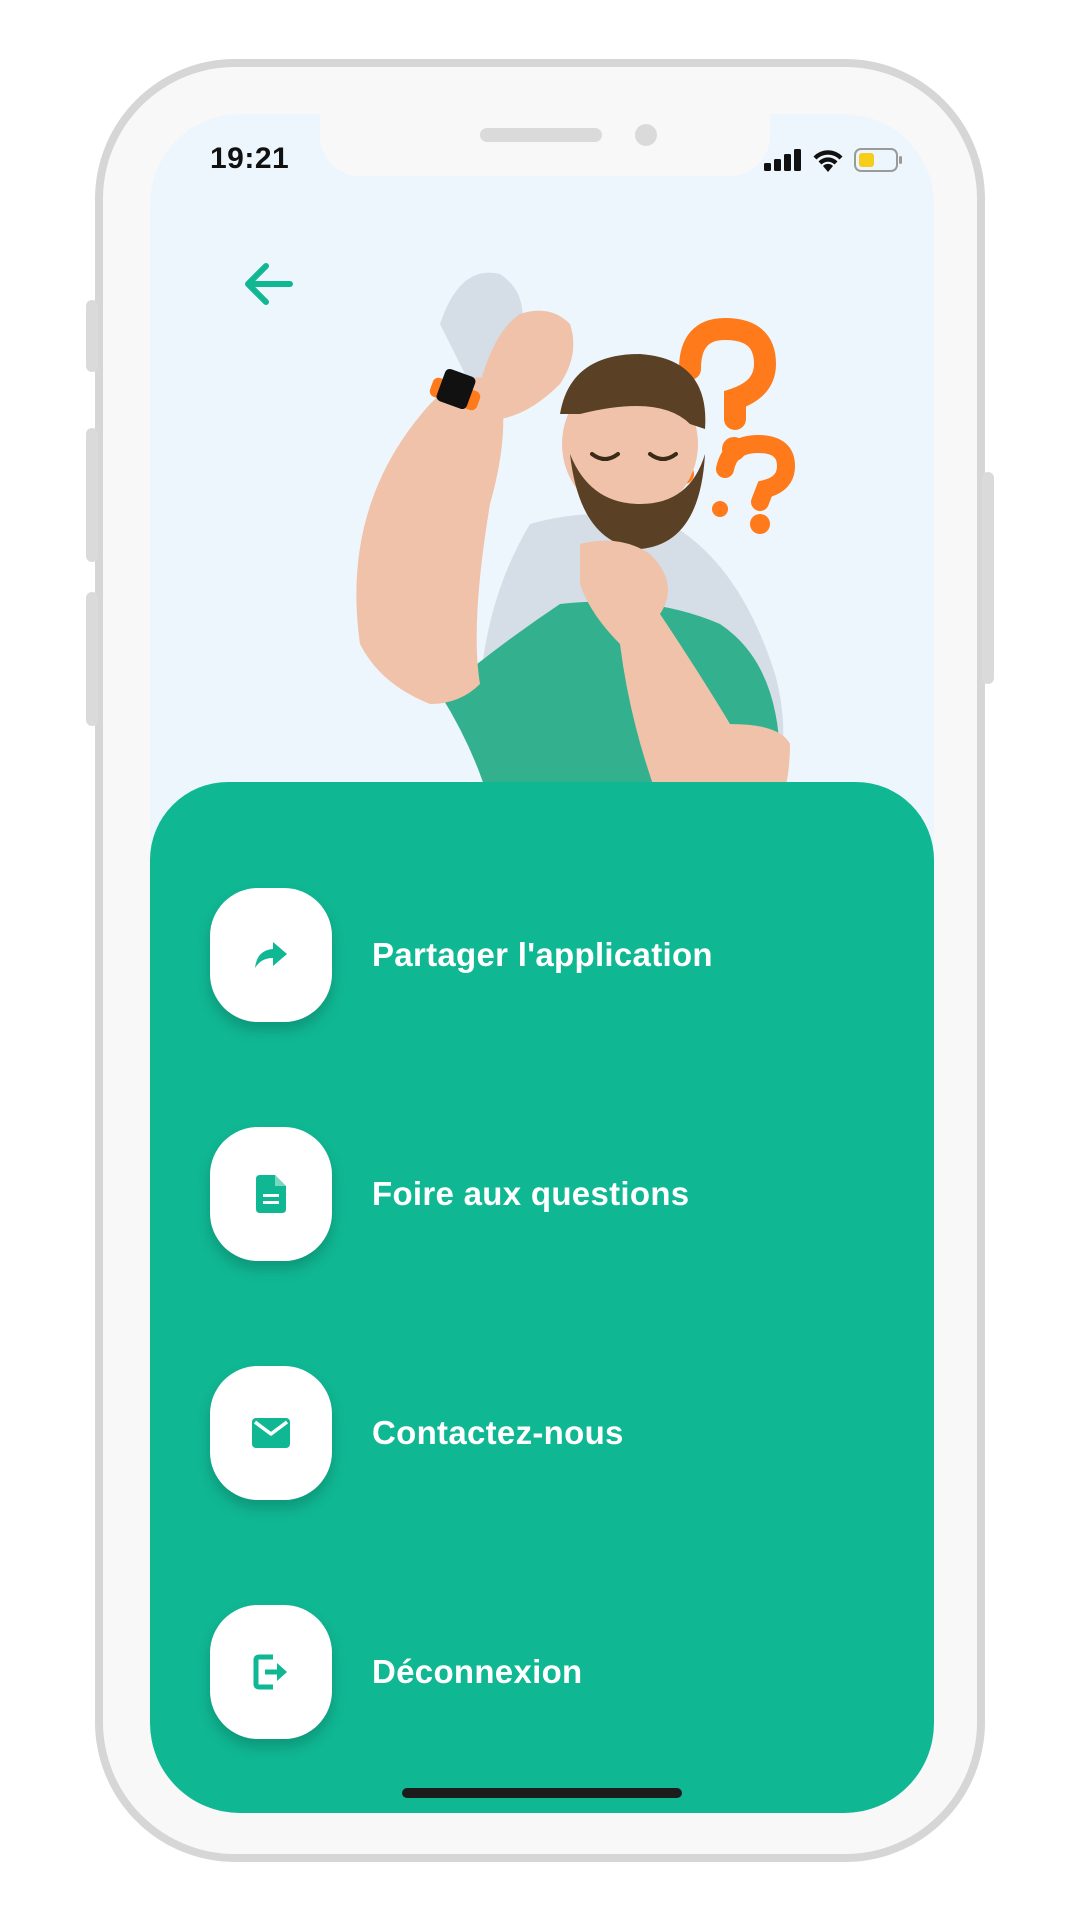 Image resolution: width=1080 pixels, height=1920 pixels. I want to click on logout-icon, so click(270, 1672).